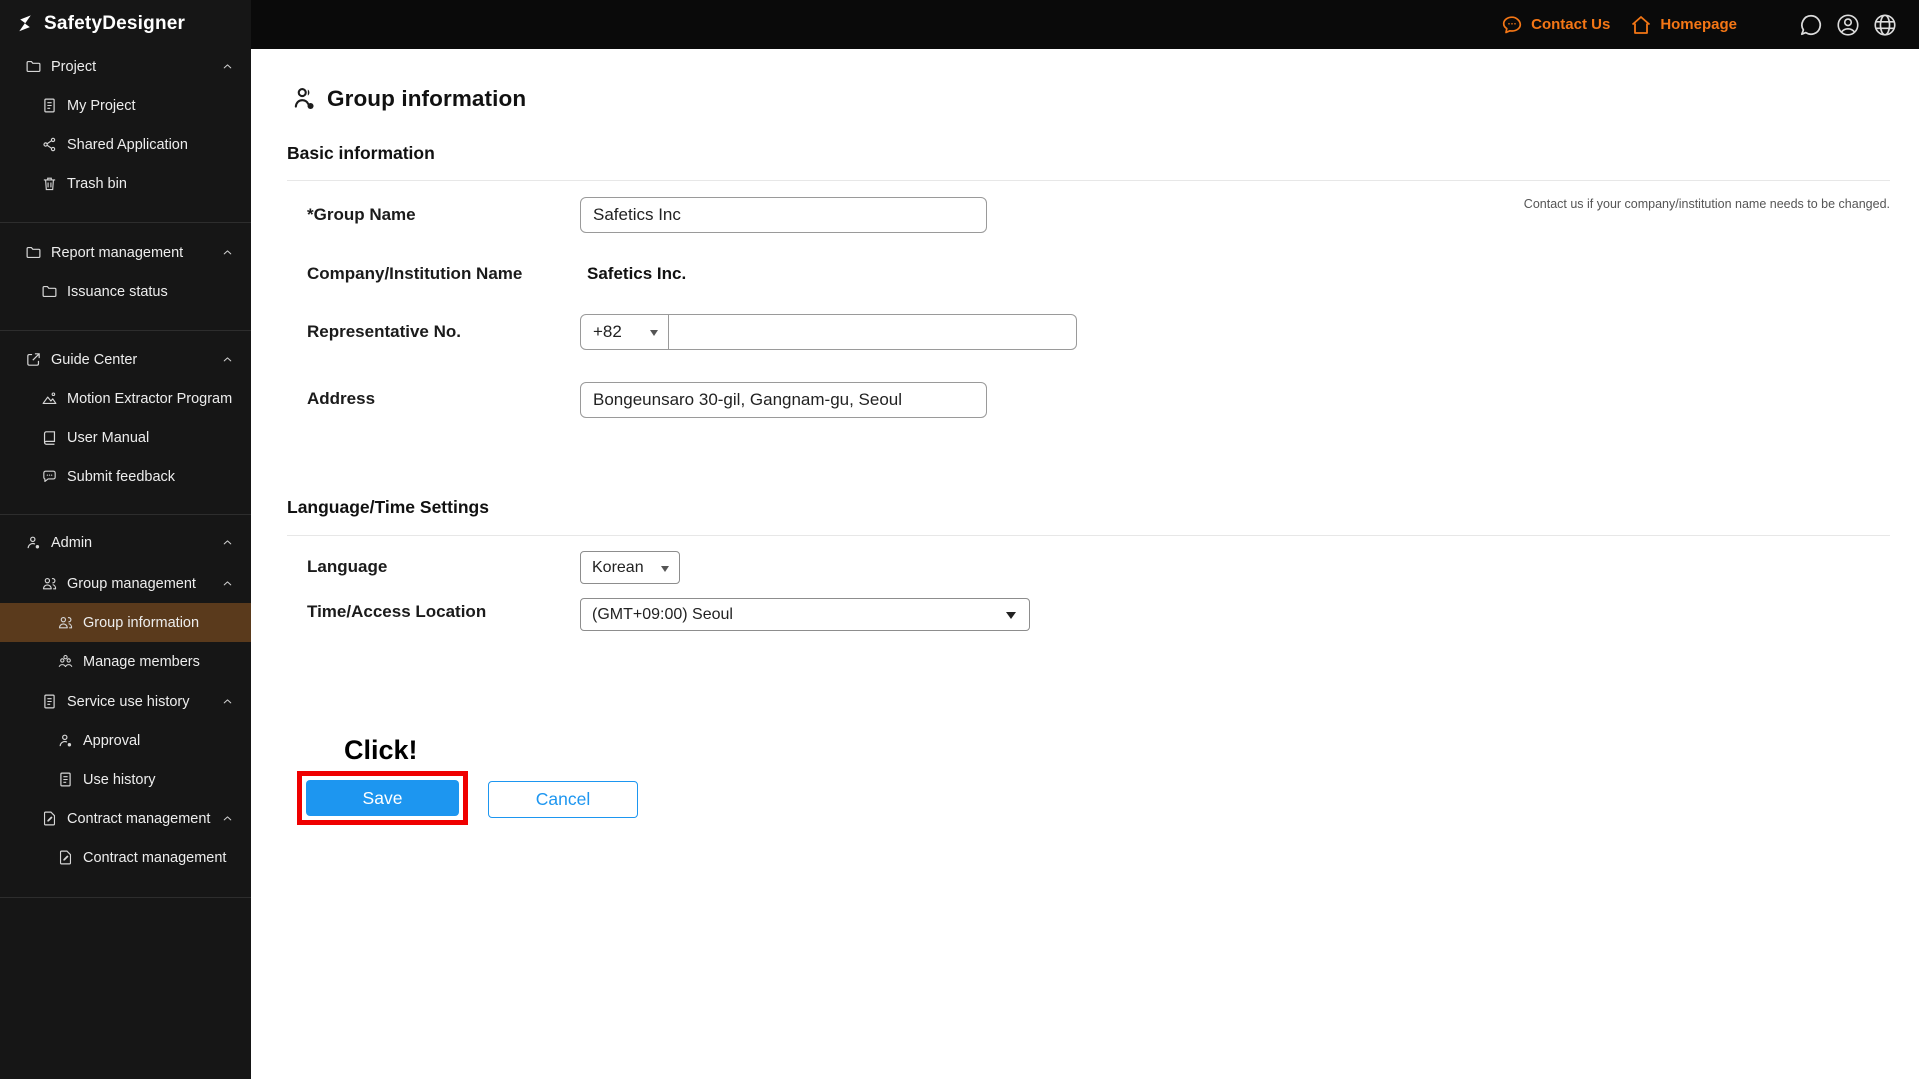 Image resolution: width=1919 pixels, height=1079 pixels. I want to click on country-code-select: +82, so click(624, 332).